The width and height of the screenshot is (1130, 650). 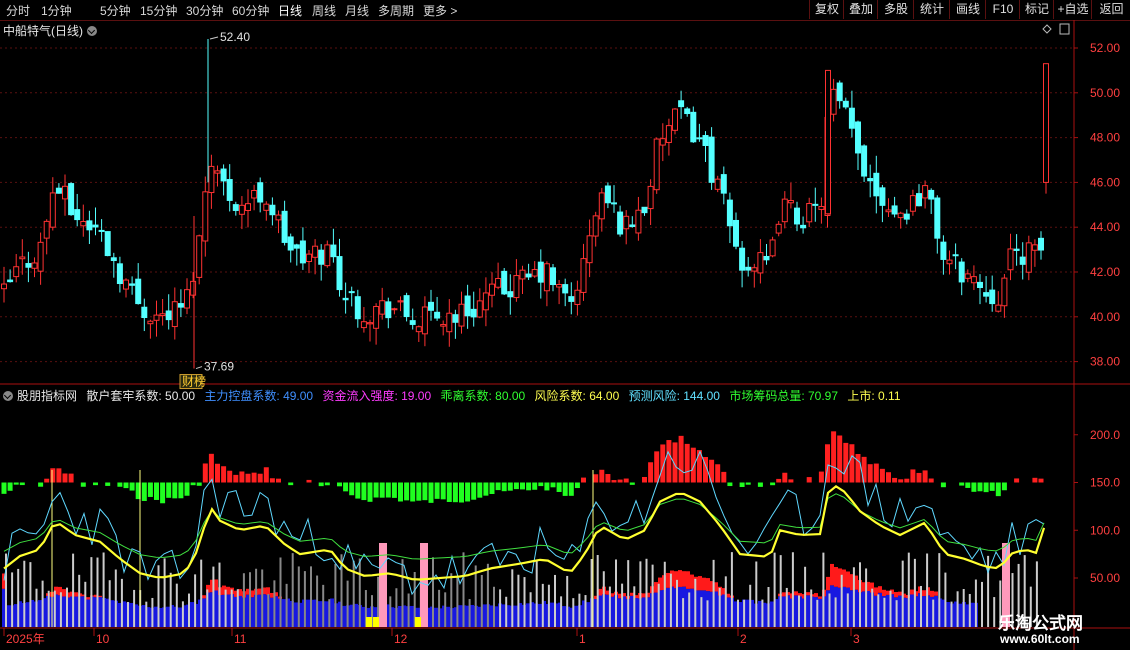 I want to click on price-tick-label: 50.00, so click(x=1105, y=93).